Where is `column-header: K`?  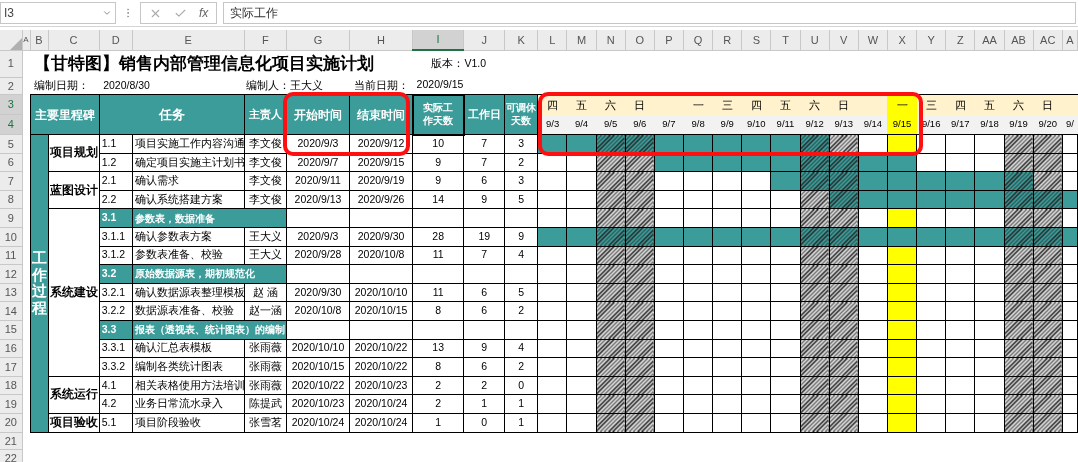
column-header: K is located at coordinates (521, 40).